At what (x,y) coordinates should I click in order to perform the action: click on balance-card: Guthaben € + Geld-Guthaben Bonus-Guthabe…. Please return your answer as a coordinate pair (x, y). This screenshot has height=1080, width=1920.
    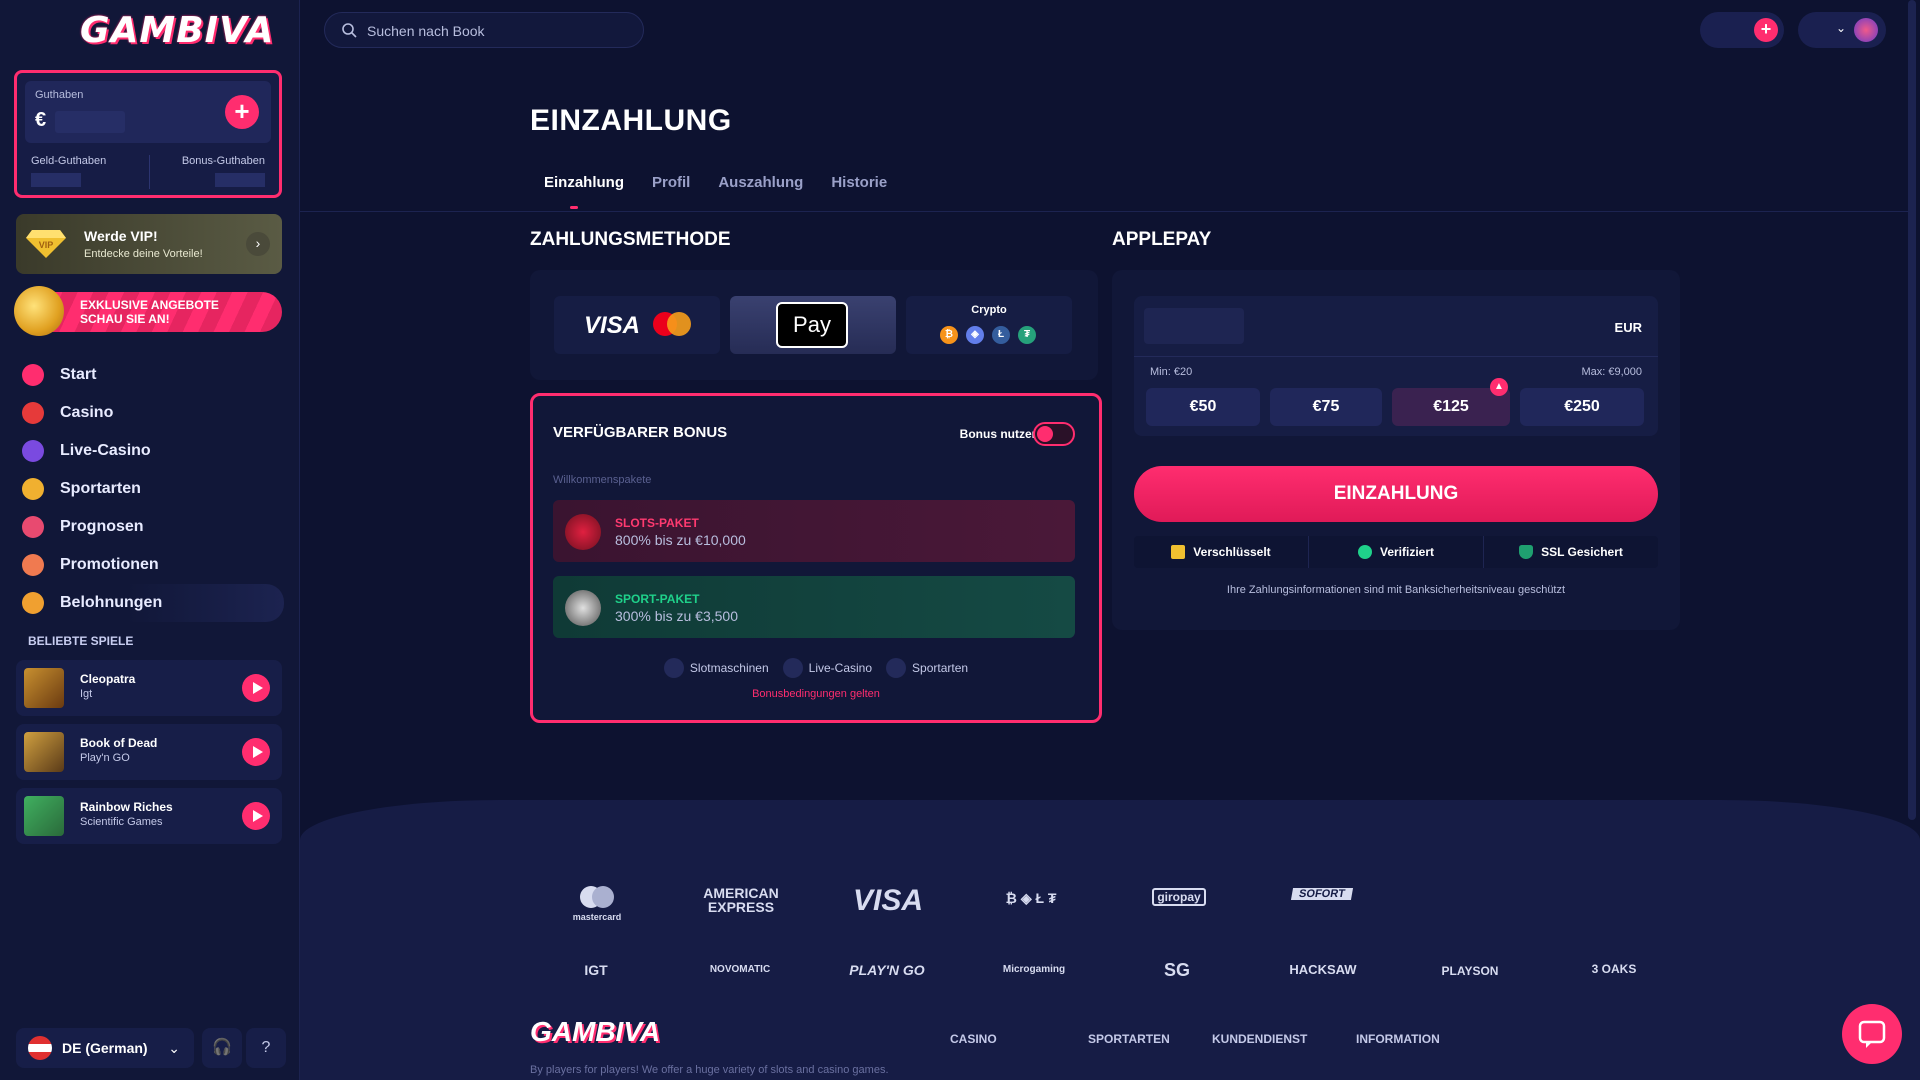
    Looking at the image, I should click on (148, 134).